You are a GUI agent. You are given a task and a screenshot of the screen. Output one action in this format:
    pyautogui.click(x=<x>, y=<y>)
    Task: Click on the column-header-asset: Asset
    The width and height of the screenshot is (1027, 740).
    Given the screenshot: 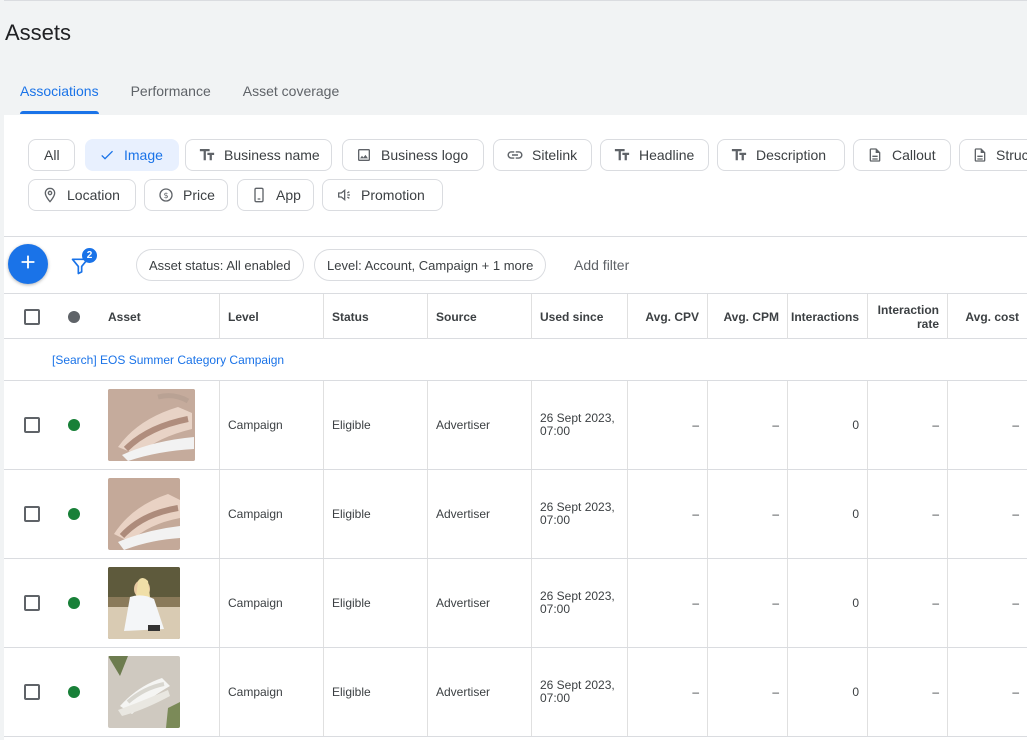 What is the action you would take?
    pyautogui.click(x=160, y=316)
    